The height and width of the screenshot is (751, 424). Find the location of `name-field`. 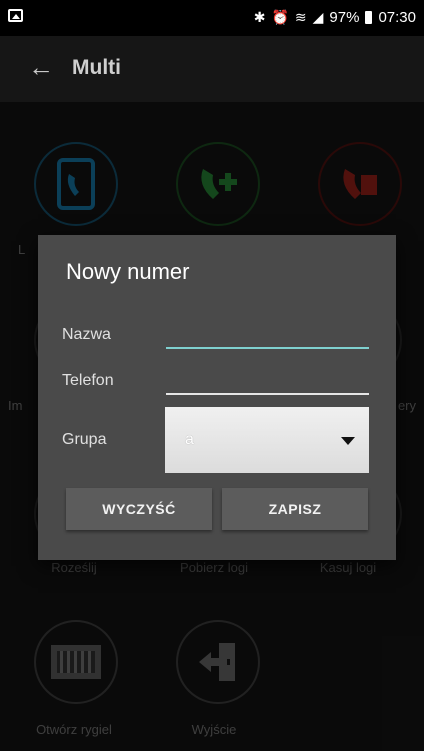

name-field is located at coordinates (269, 336).